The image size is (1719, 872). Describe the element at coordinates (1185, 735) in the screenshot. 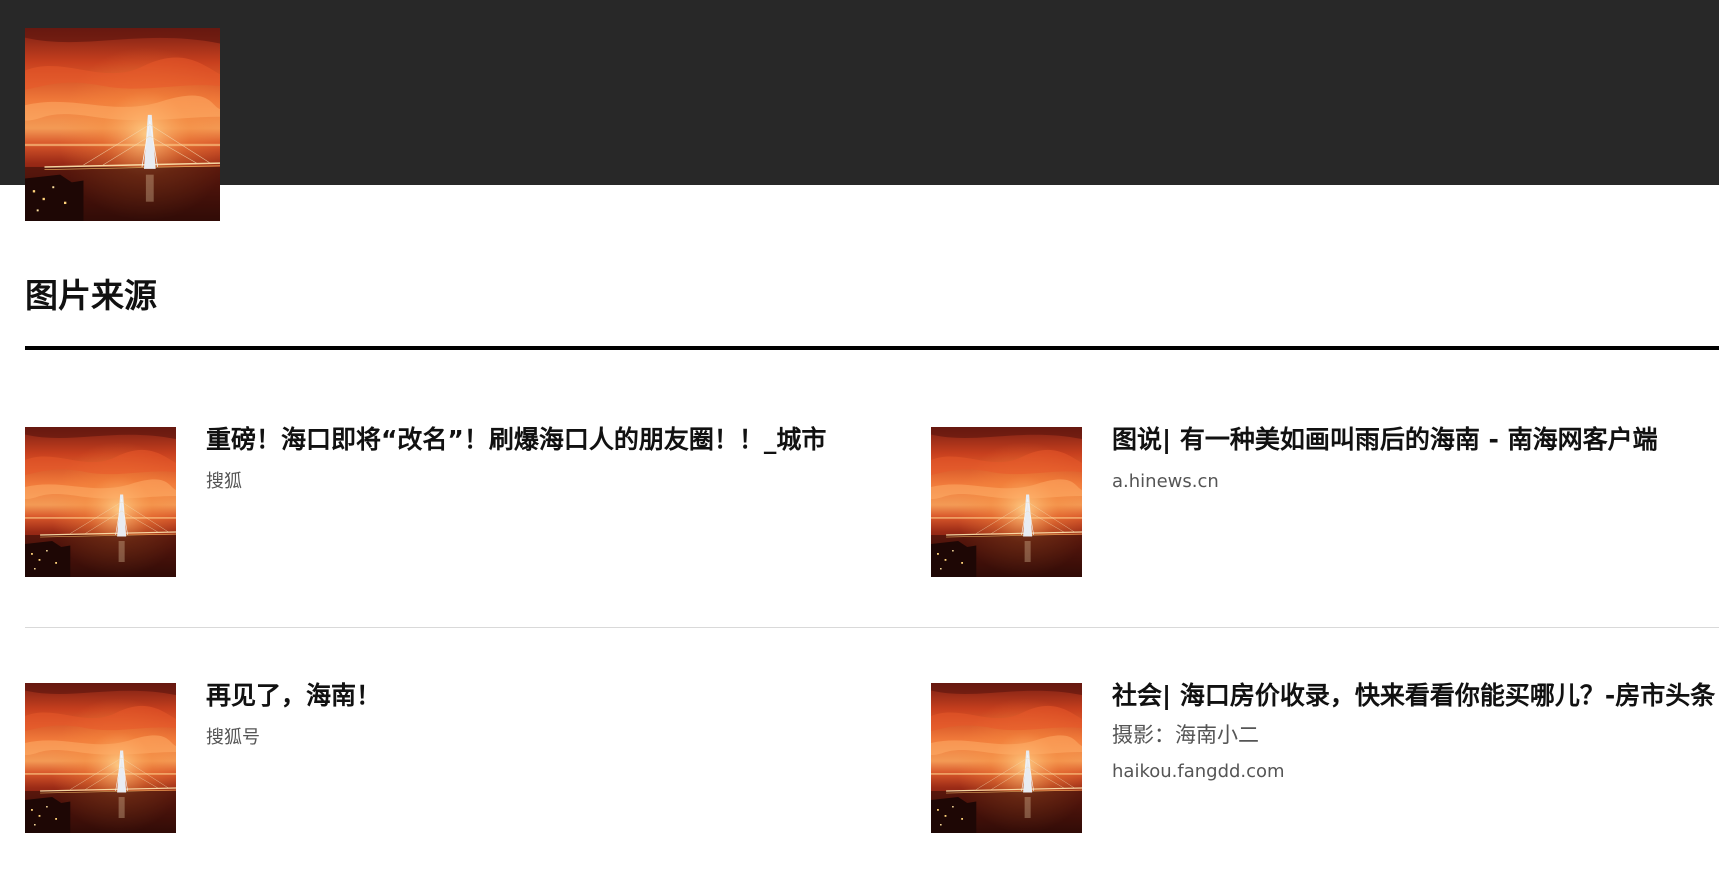

I see `result-credit: 摄影：海南小二` at that location.